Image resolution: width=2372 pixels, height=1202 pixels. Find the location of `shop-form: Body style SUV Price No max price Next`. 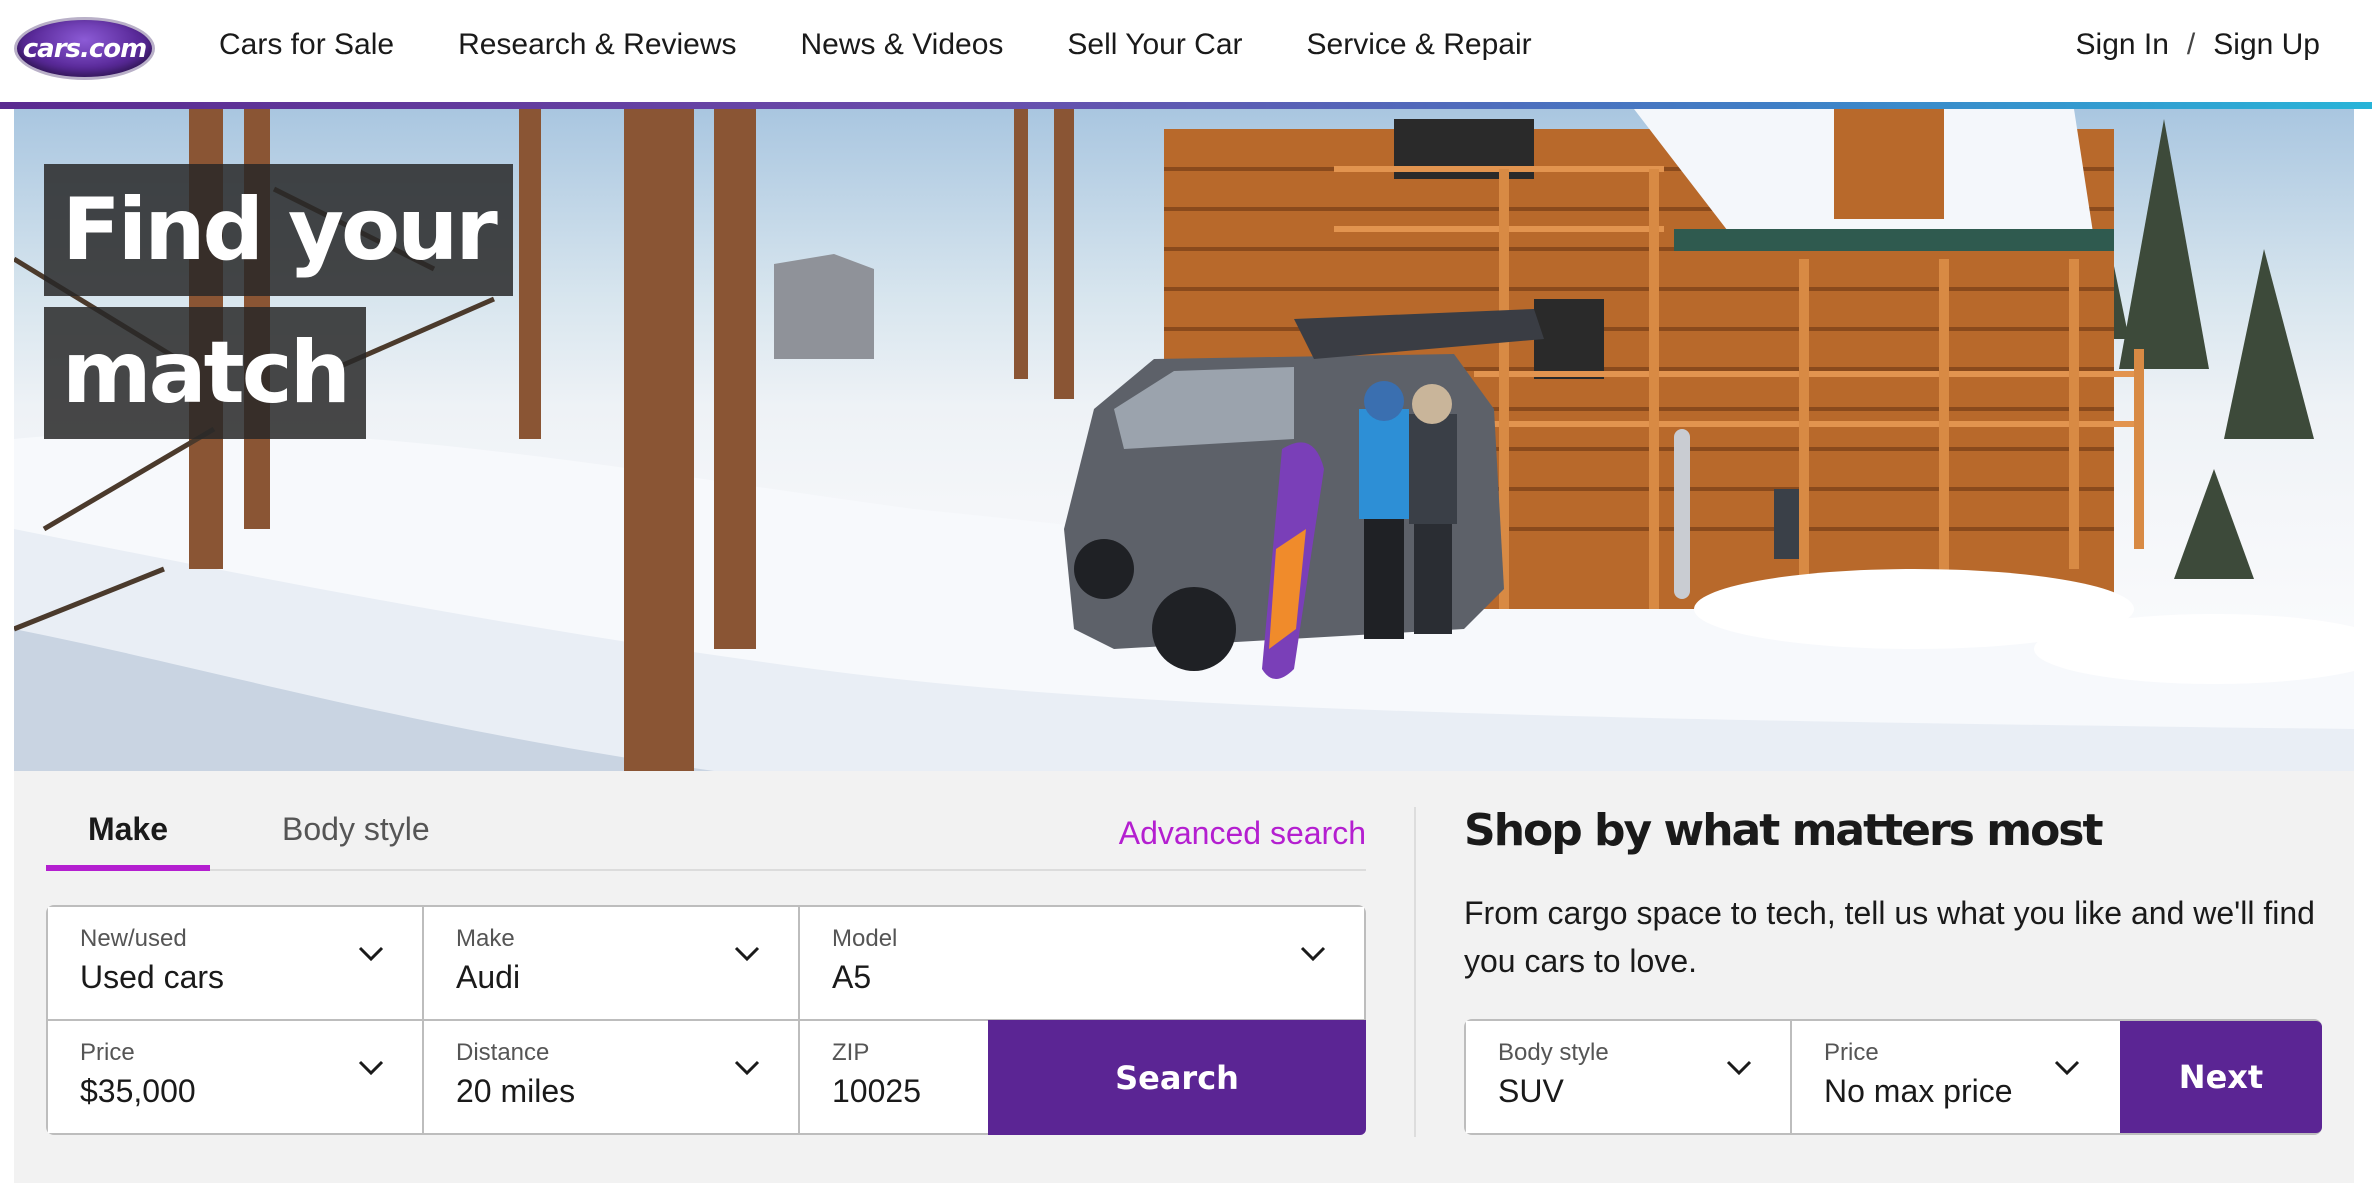

shop-form: Body style SUV Price No max price Next is located at coordinates (1893, 1077).